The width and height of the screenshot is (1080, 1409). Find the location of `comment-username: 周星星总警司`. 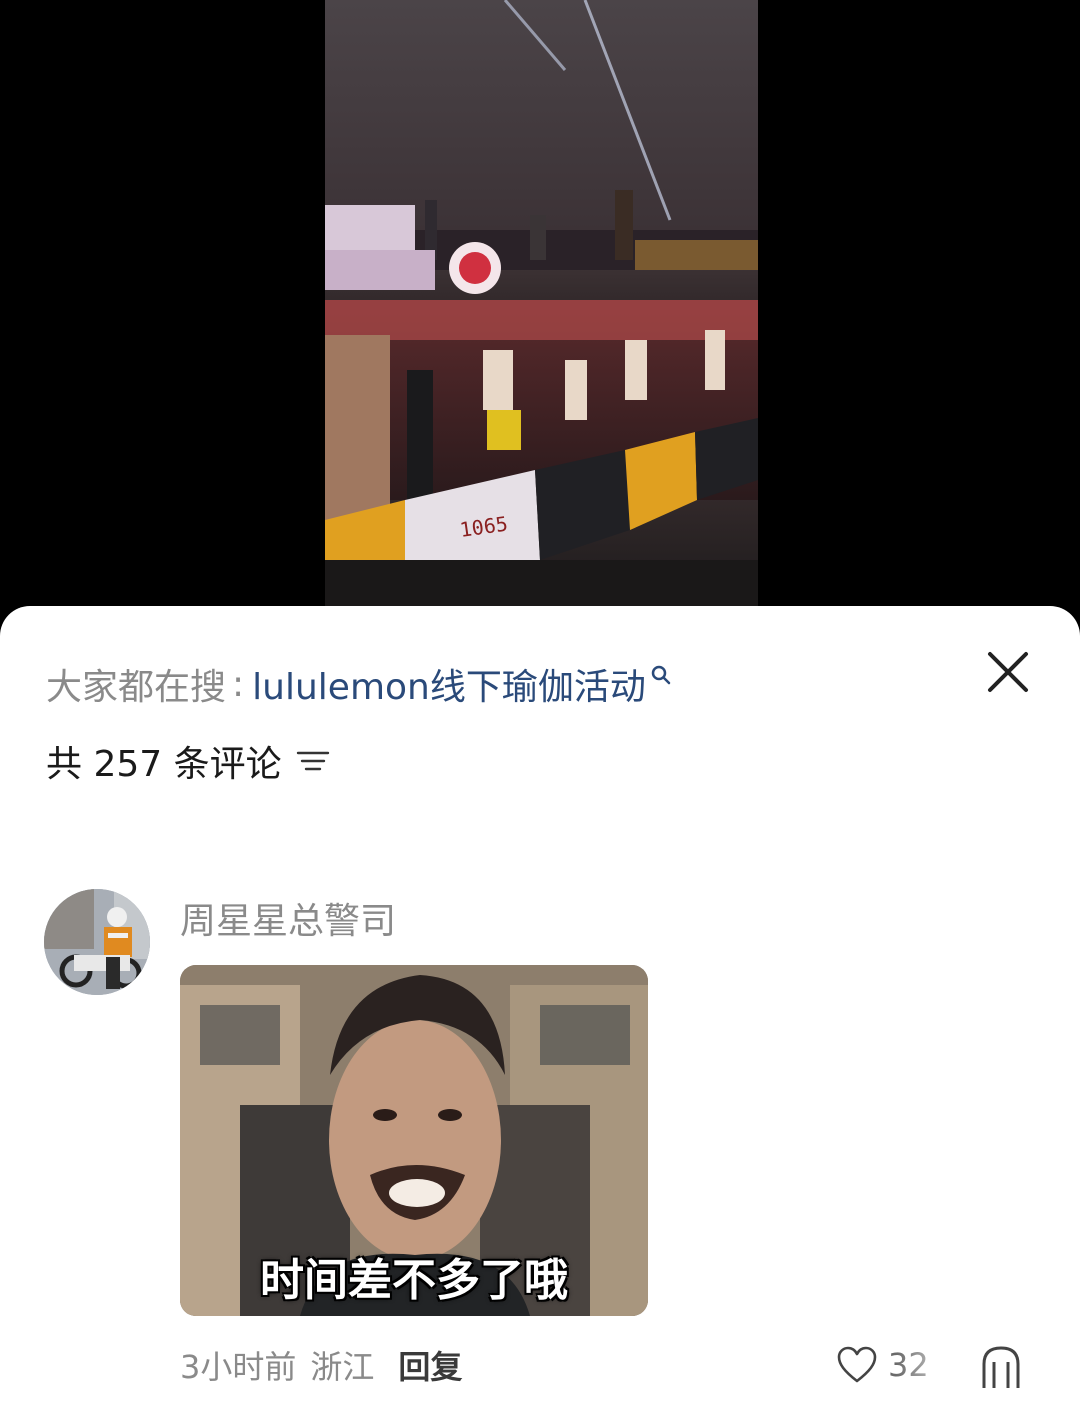

comment-username: 周星星总警司 is located at coordinates (288, 918).